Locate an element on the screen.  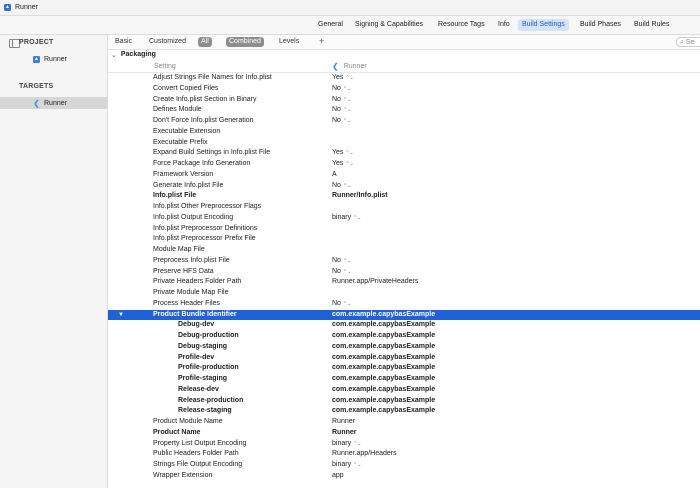
setting-value: app is located at coordinates (338, 476).